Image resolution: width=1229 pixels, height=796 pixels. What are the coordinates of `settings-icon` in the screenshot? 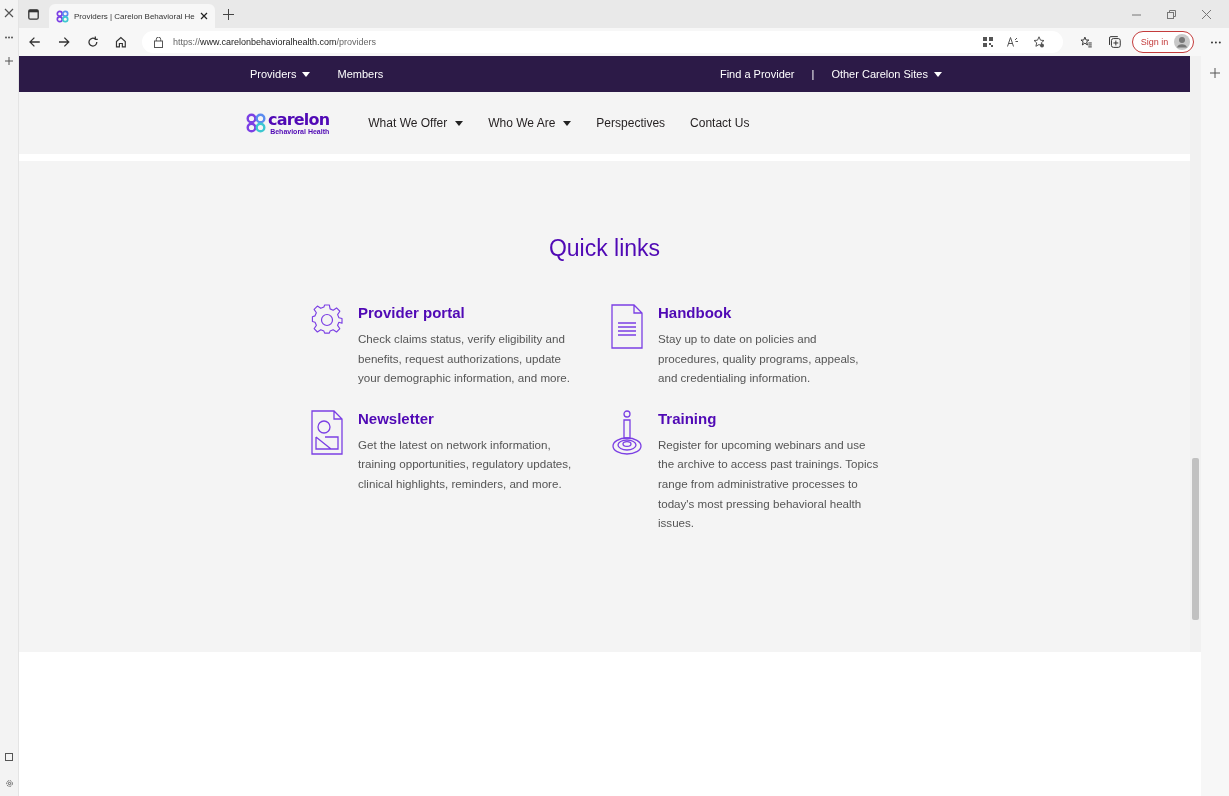 It's located at (9, 783).